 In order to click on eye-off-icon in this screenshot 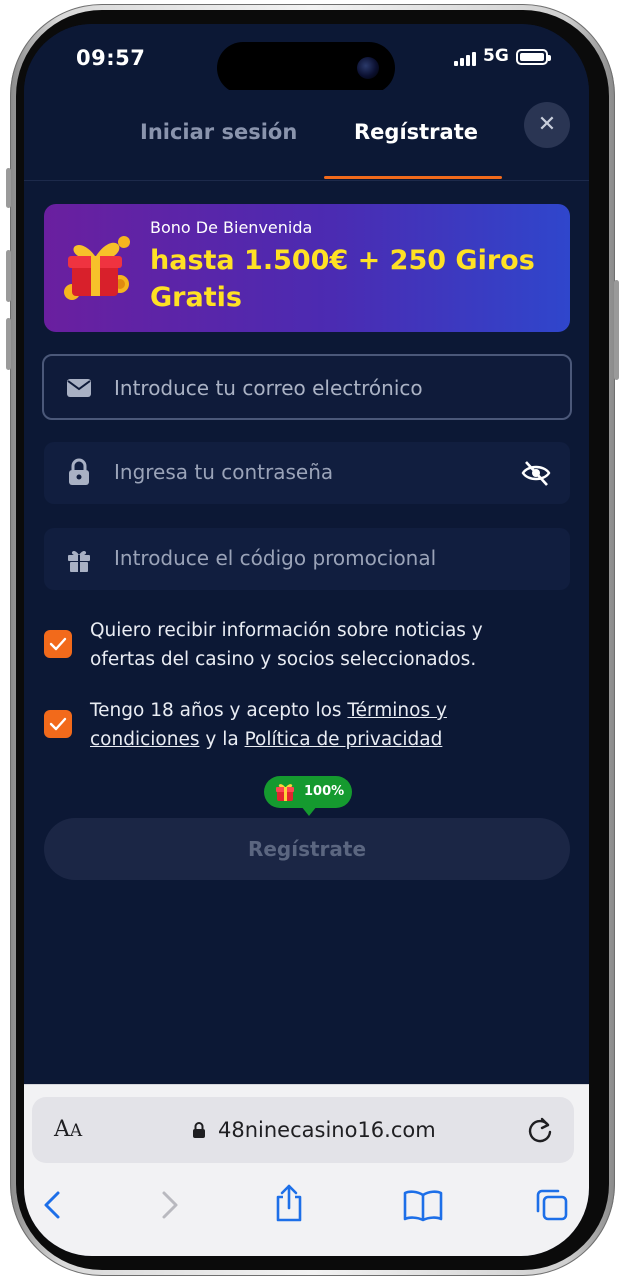, I will do `click(536, 473)`.